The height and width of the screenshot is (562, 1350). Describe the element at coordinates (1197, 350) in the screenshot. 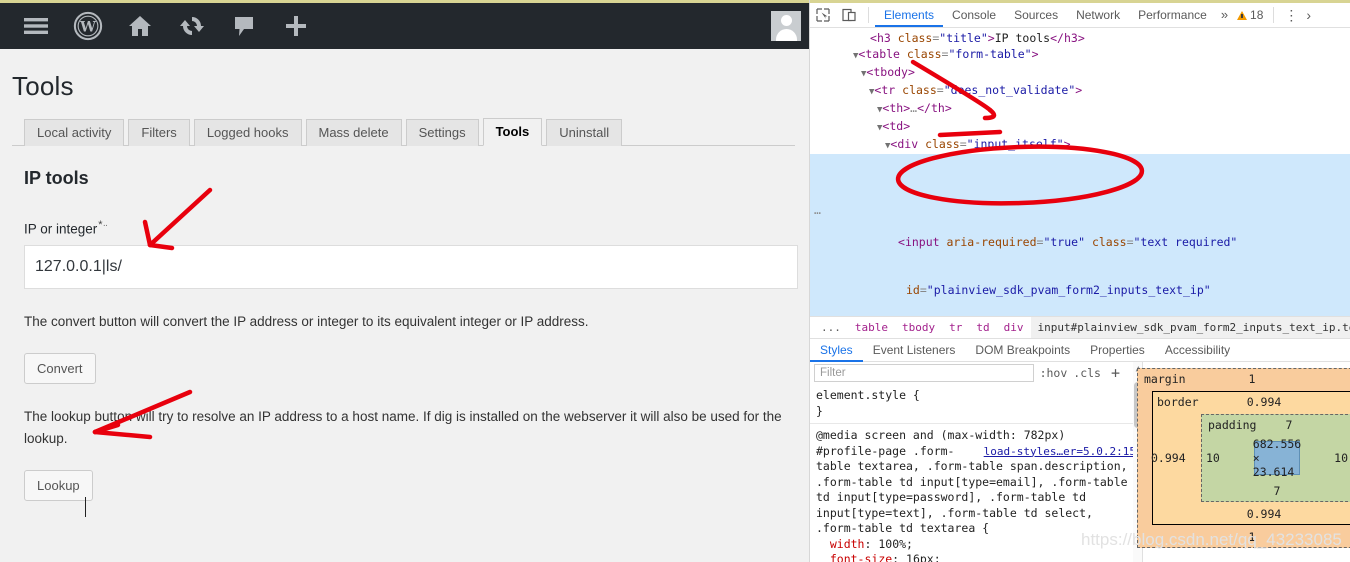

I see `subtab-accessibility: Accessibility` at that location.